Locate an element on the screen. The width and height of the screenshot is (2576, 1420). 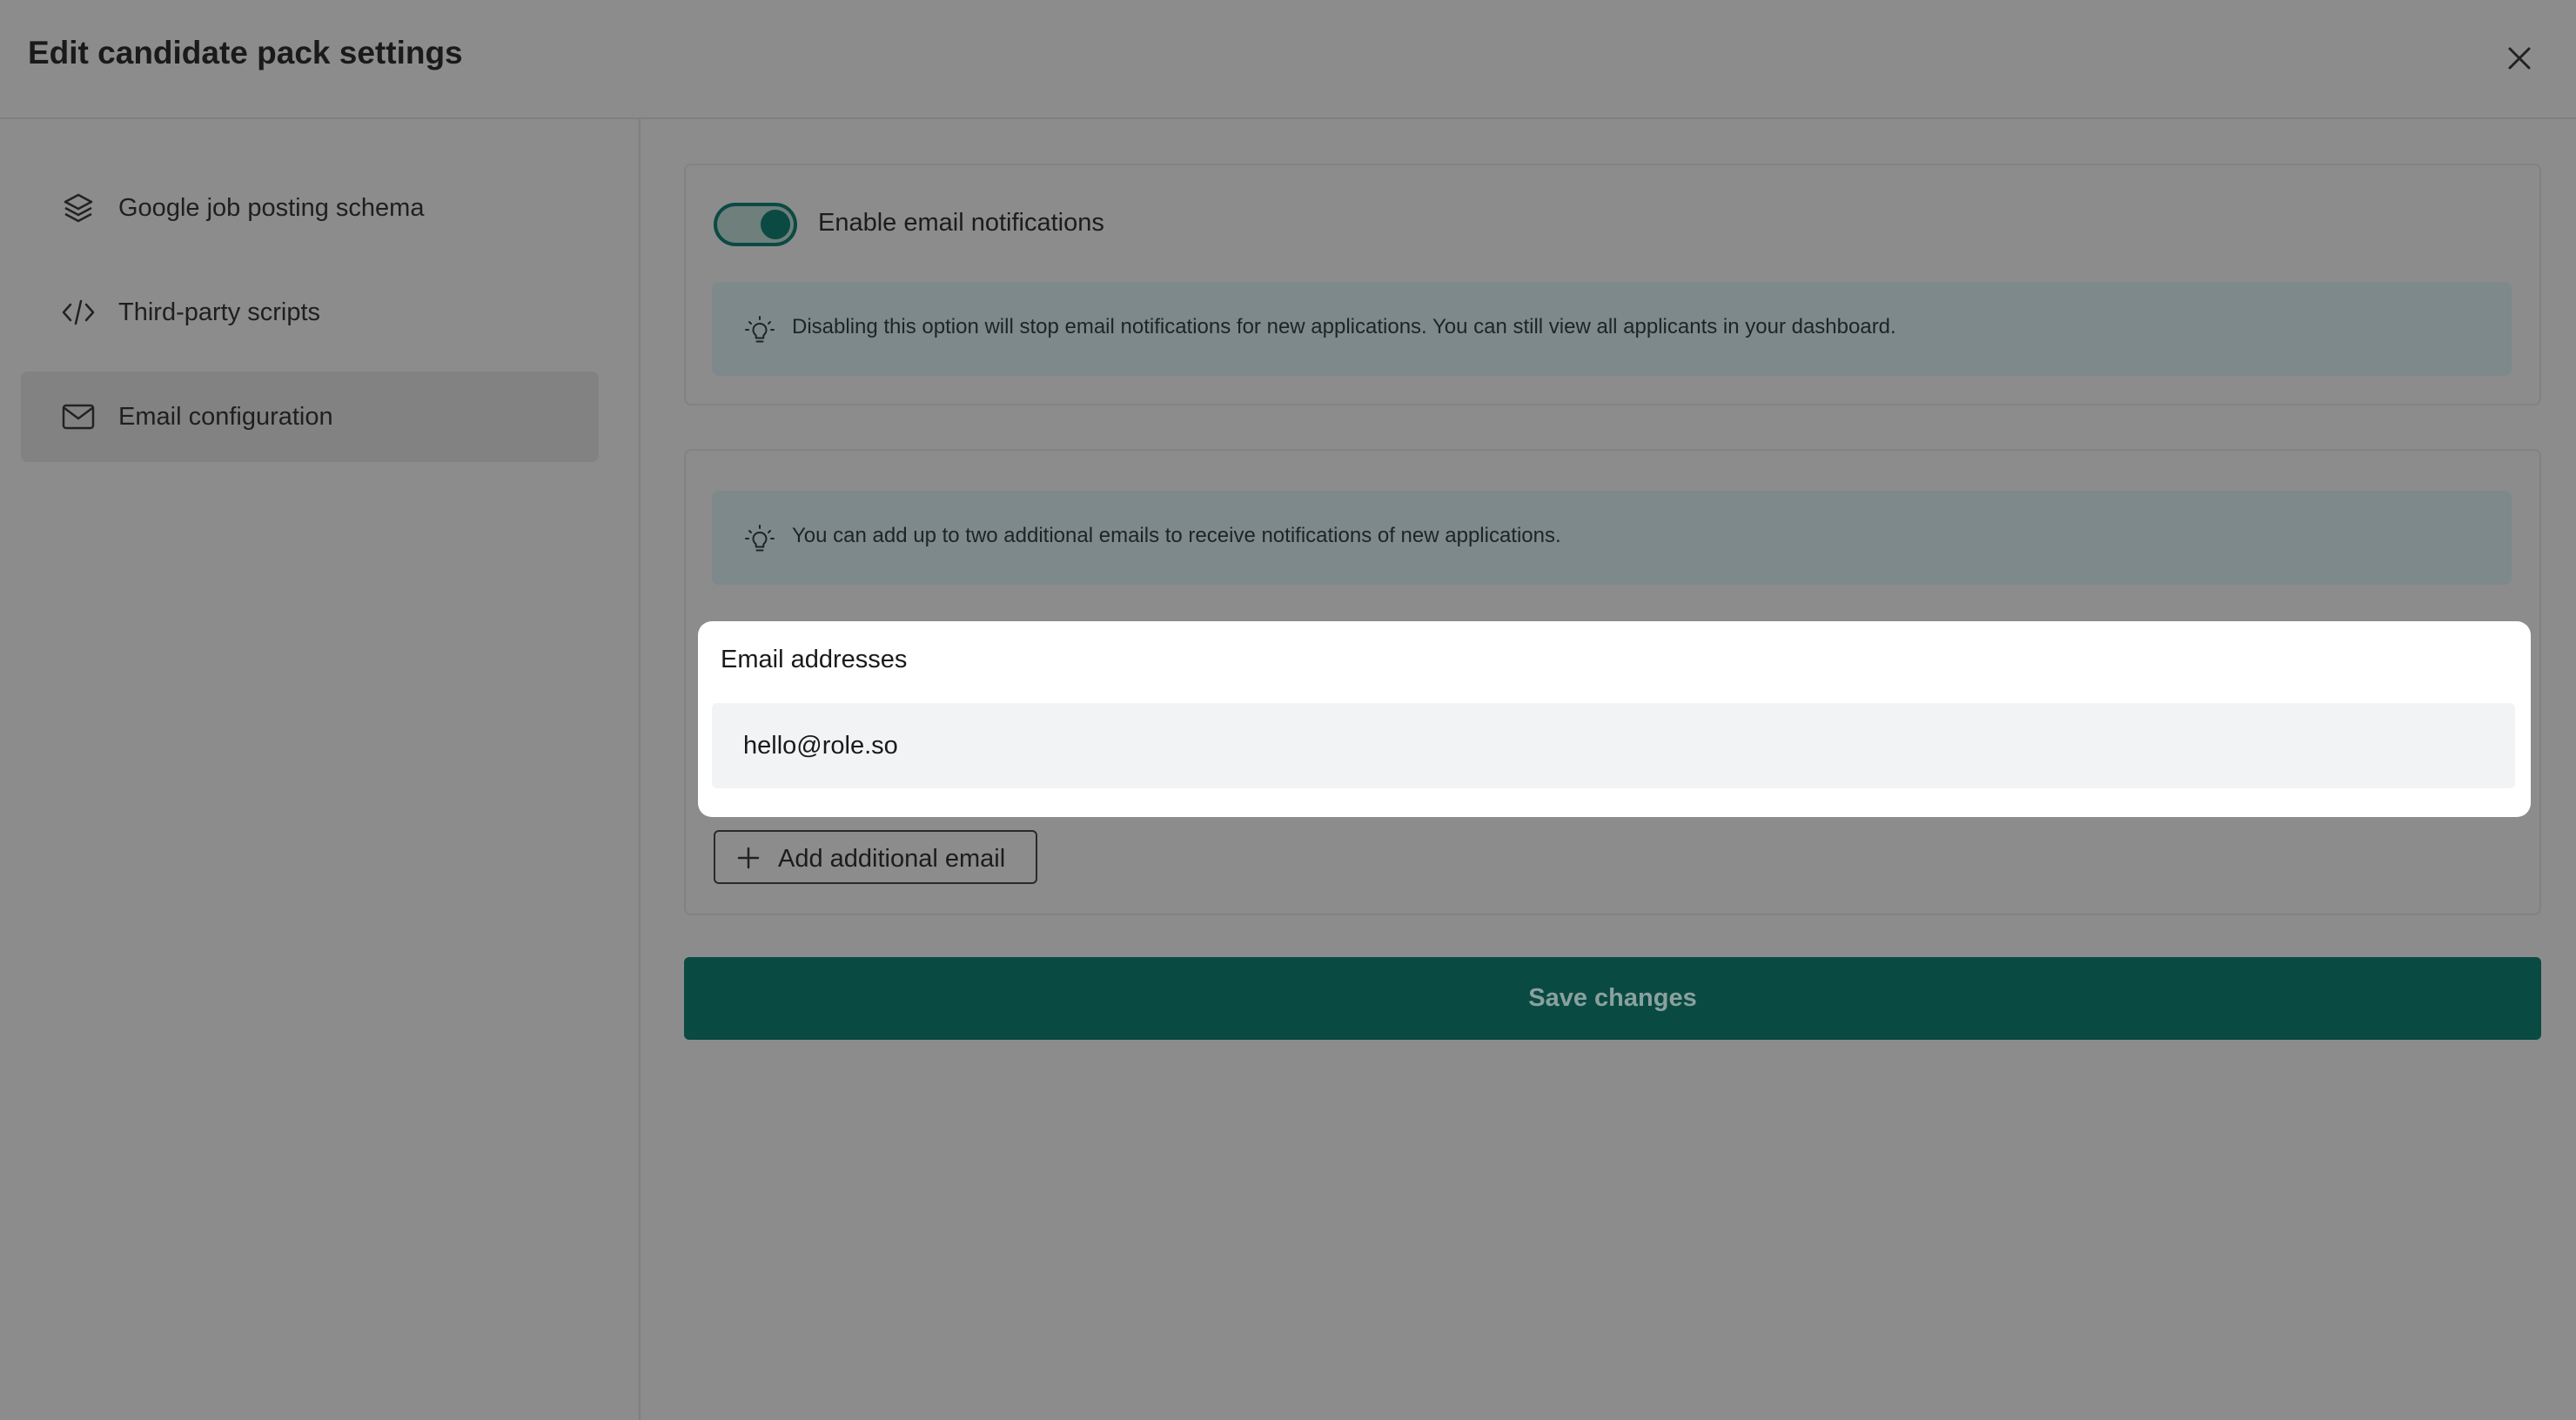
save-changes-button: Save changes is located at coordinates (1612, 999).